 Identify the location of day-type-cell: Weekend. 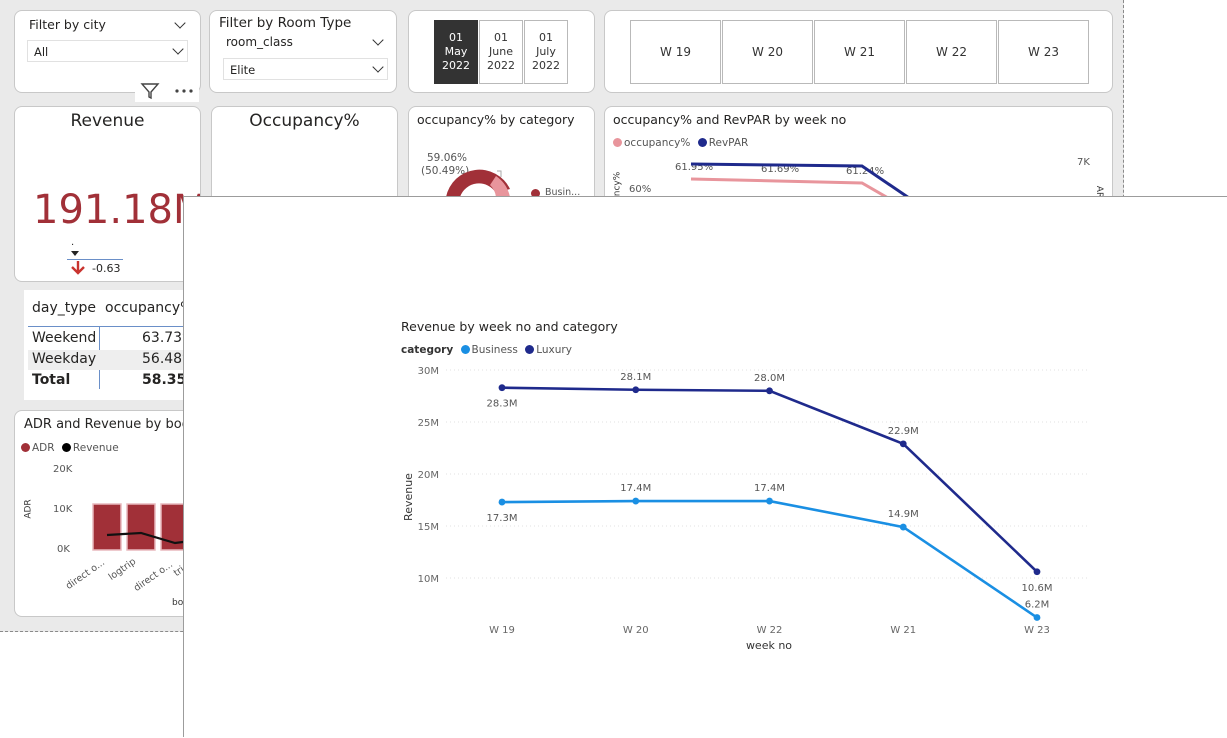
(64, 338).